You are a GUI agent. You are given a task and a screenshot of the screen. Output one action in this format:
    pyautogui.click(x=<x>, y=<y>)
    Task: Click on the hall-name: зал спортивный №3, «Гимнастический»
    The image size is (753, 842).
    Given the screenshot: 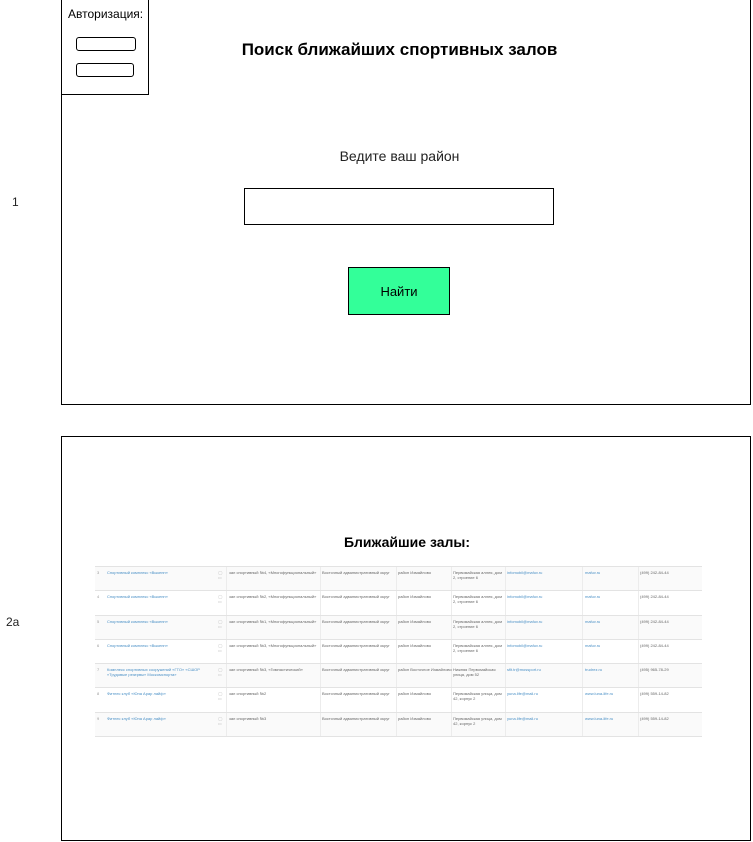 What is the action you would take?
    pyautogui.click(x=266, y=670)
    